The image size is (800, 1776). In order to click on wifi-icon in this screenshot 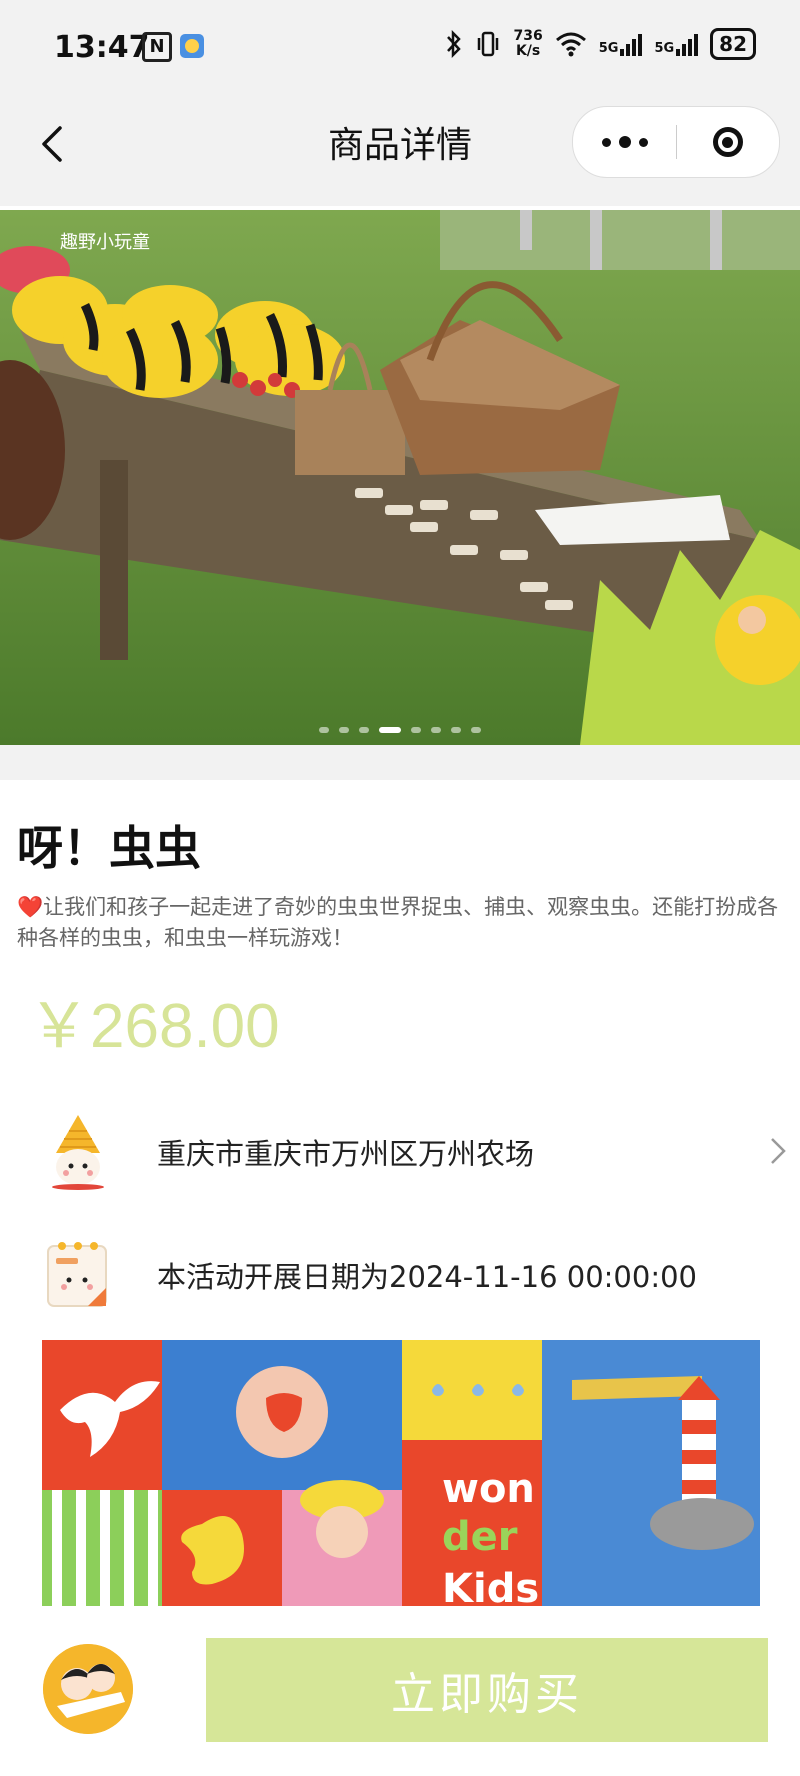, I will do `click(570, 44)`.